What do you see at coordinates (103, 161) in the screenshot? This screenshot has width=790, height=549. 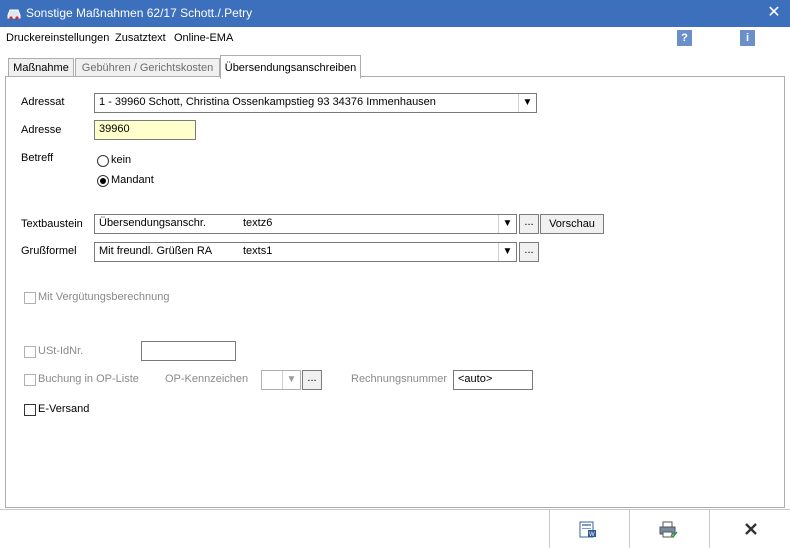 I see `betreff-radio-kein` at bounding box center [103, 161].